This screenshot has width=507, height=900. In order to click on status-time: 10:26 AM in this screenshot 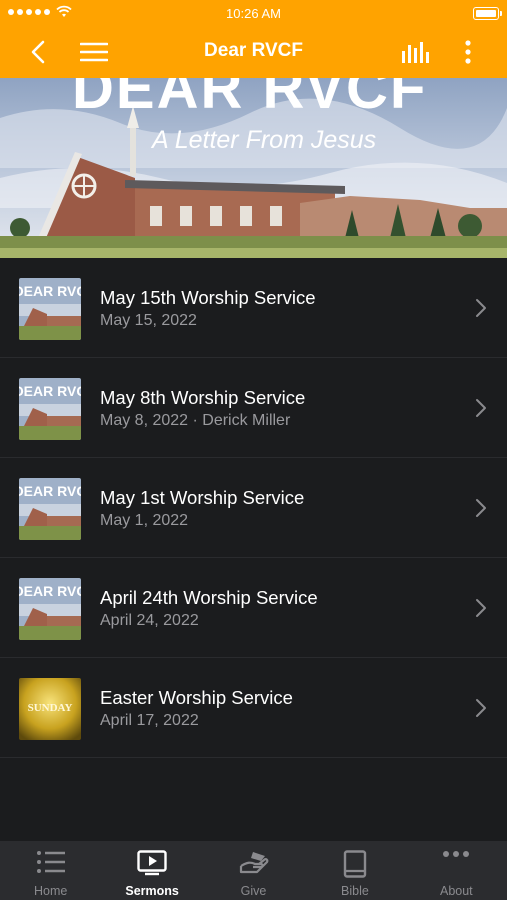, I will do `click(253, 13)`.